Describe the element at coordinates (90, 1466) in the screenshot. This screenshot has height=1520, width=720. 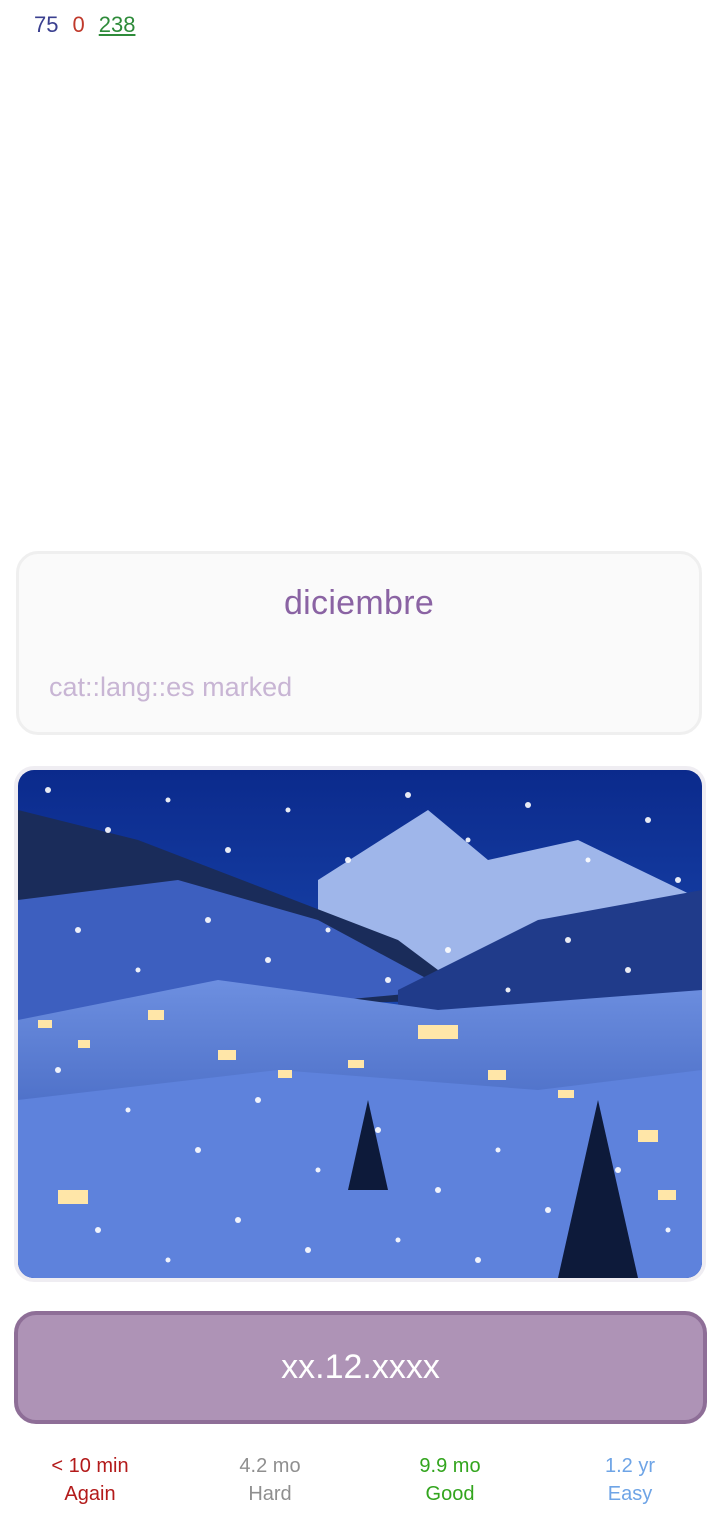
I see `again-interval: < 10 min` at that location.